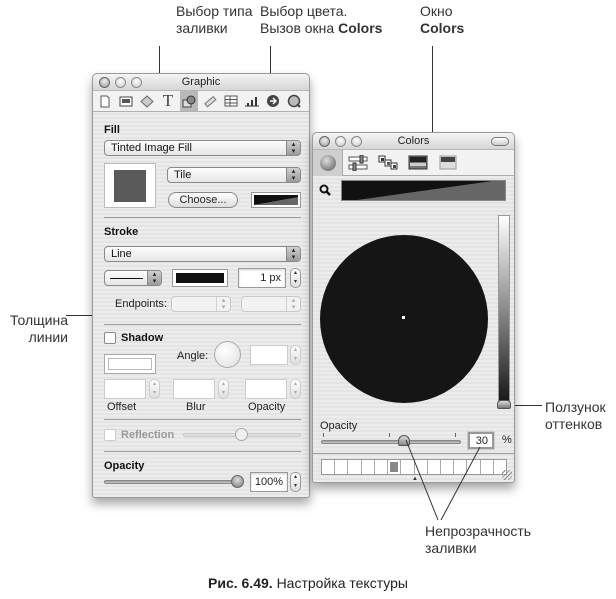  What do you see at coordinates (130, 364) in the screenshot?
I see `shadow-color-well` at bounding box center [130, 364].